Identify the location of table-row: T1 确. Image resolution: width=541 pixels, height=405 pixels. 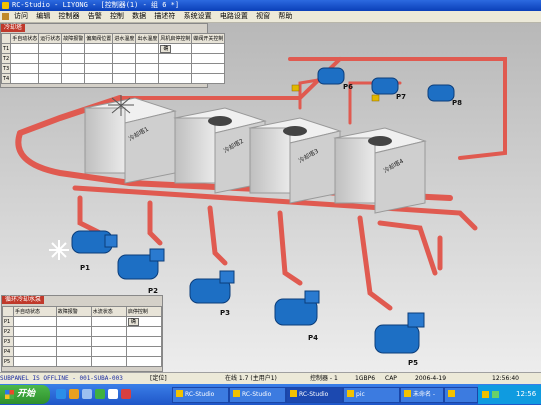
(113, 48).